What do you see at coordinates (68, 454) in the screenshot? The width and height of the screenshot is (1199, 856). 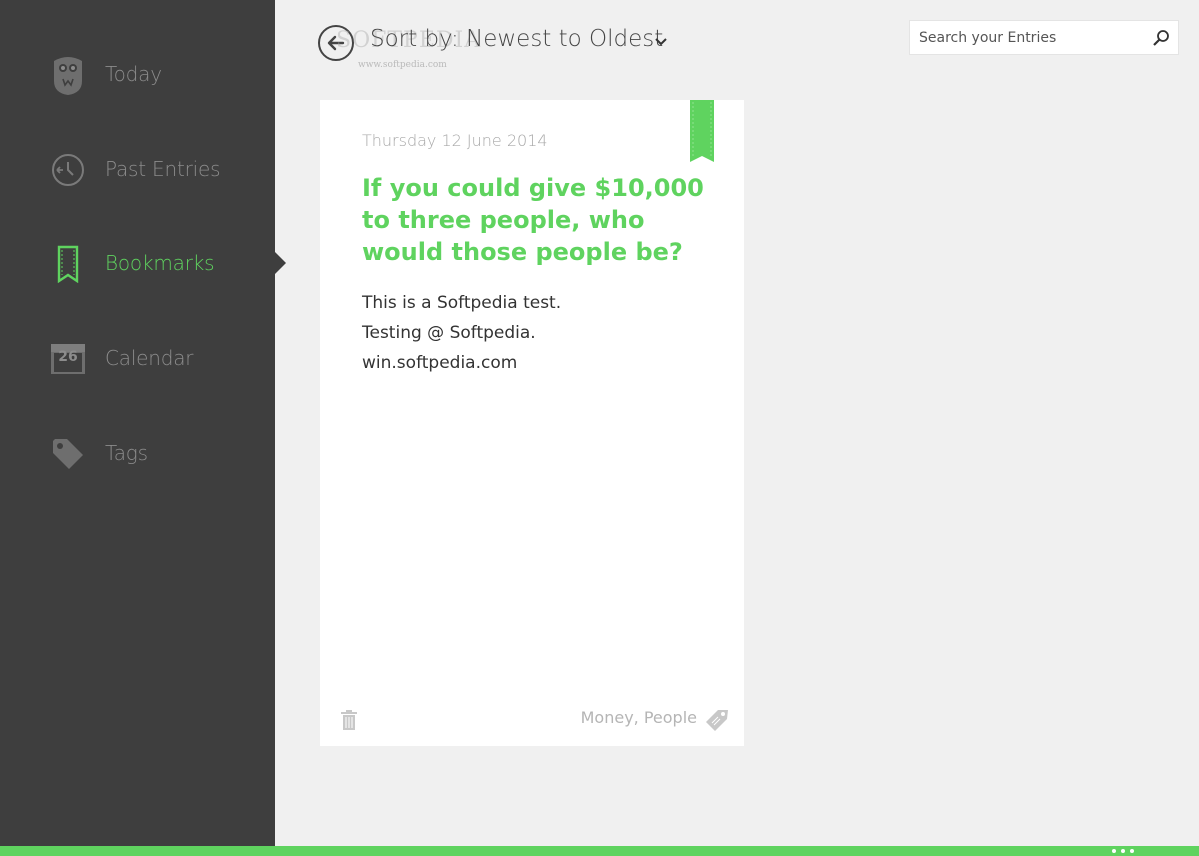 I see `tag-icon` at bounding box center [68, 454].